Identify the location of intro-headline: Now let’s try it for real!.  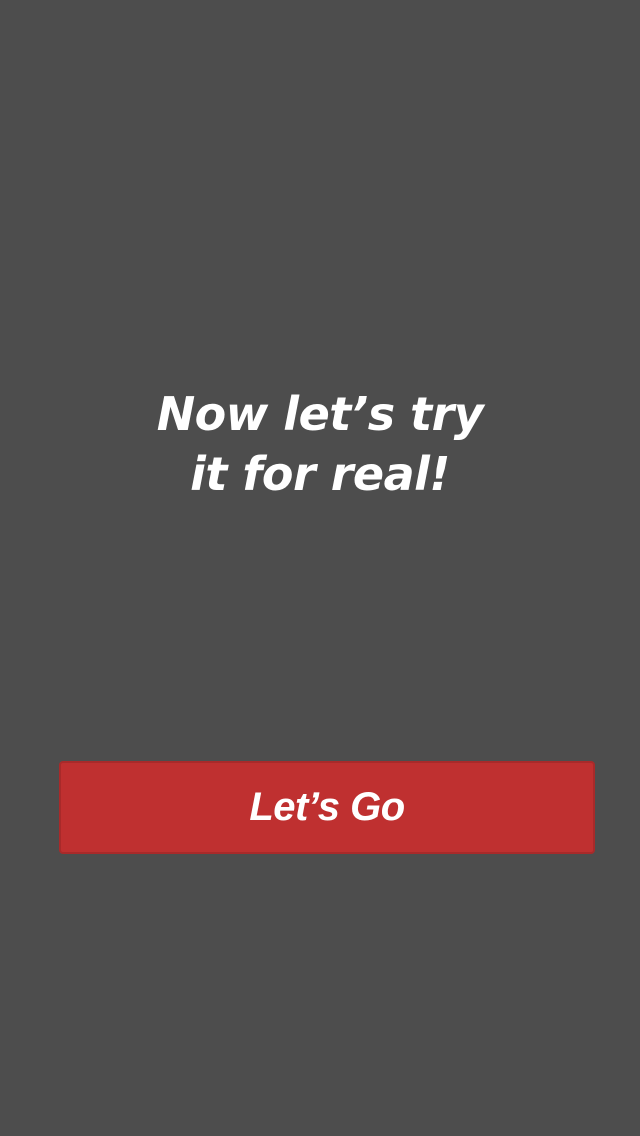
(320, 444).